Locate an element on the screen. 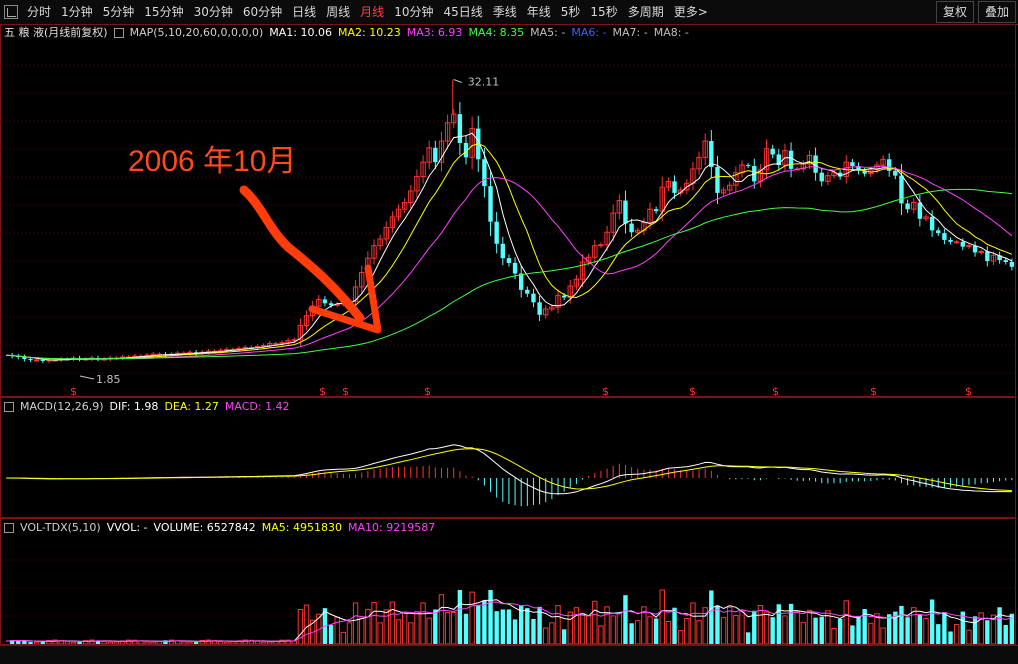 The width and height of the screenshot is (1018, 664). ma-value-5: MA5: - is located at coordinates (548, 32).